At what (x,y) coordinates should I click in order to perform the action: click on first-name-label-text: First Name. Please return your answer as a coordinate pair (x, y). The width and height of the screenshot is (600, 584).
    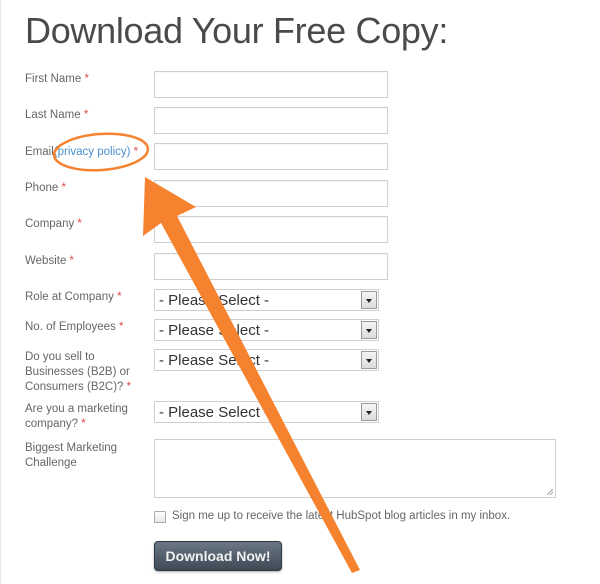
    Looking at the image, I should click on (53, 79).